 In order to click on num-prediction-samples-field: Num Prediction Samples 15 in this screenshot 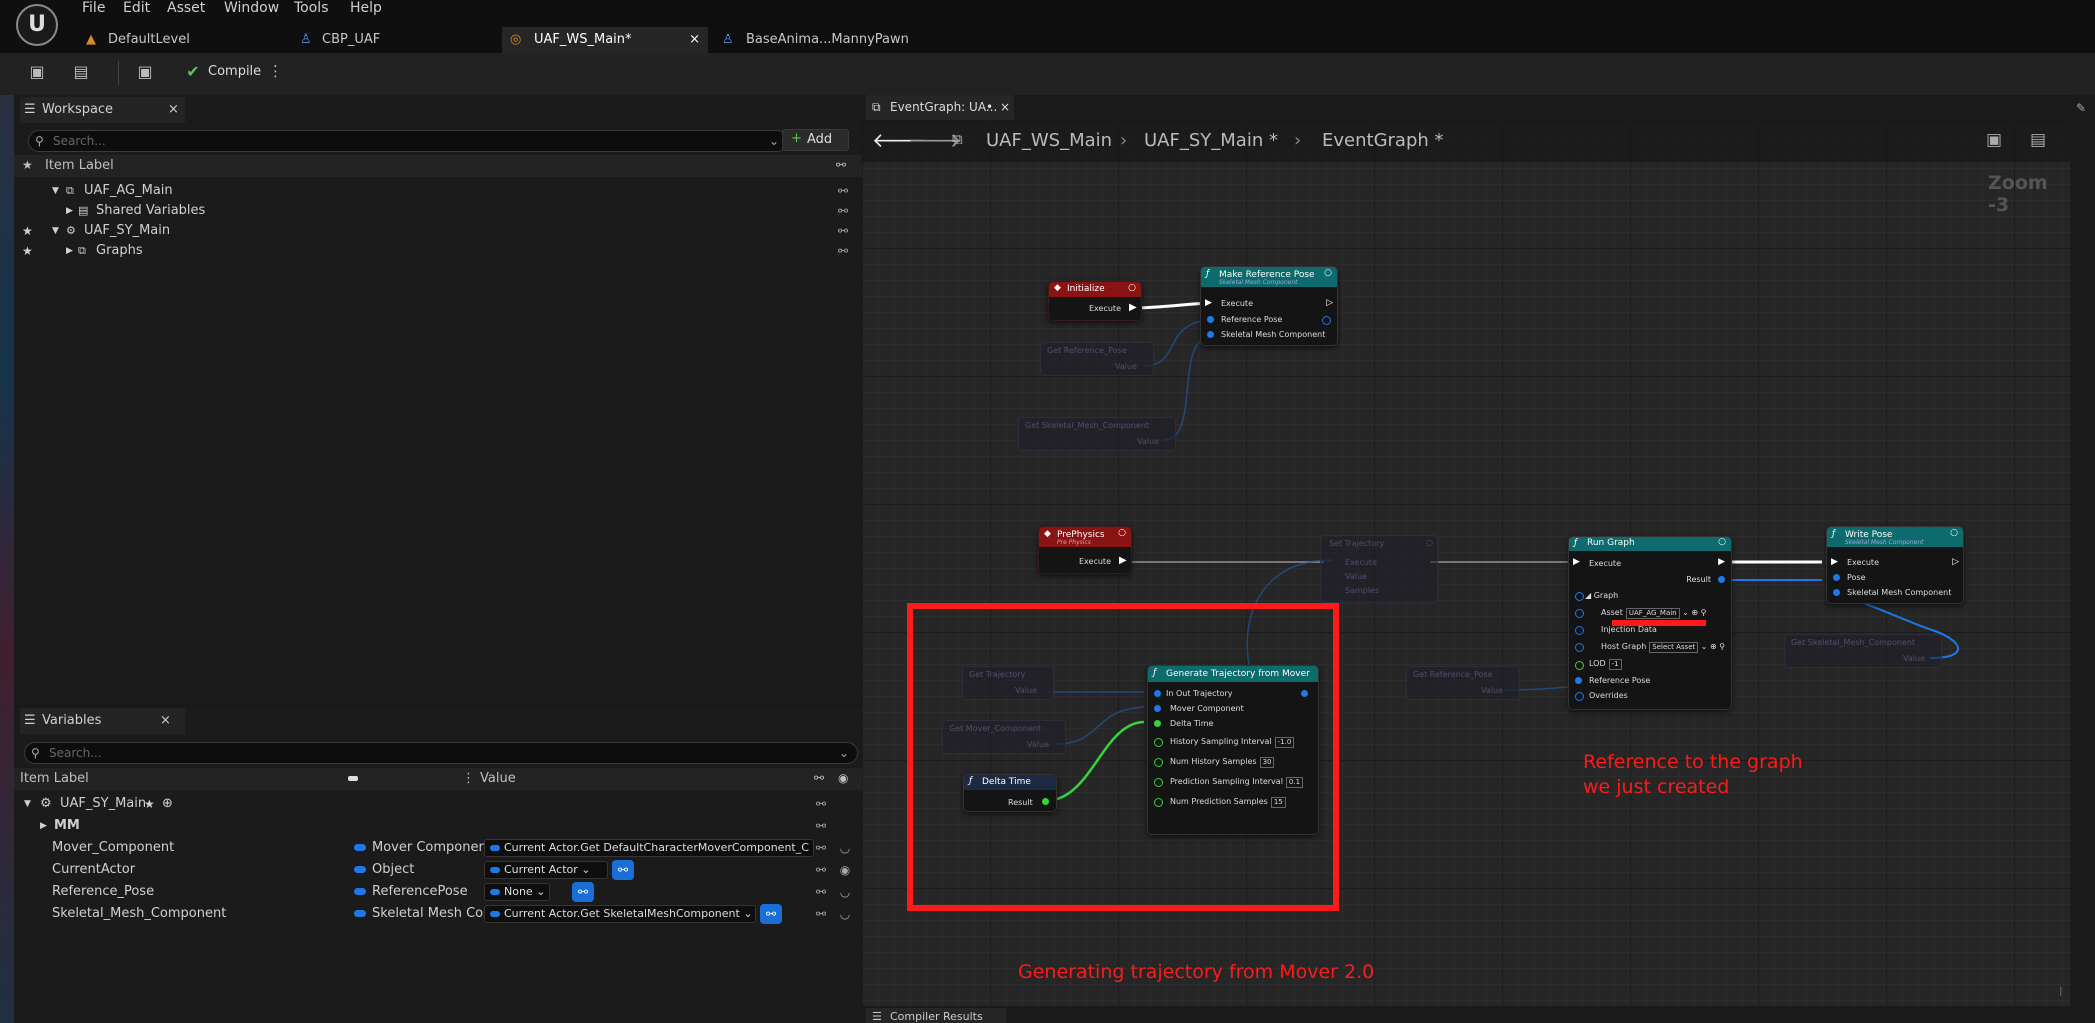, I will do `click(1228, 802)`.